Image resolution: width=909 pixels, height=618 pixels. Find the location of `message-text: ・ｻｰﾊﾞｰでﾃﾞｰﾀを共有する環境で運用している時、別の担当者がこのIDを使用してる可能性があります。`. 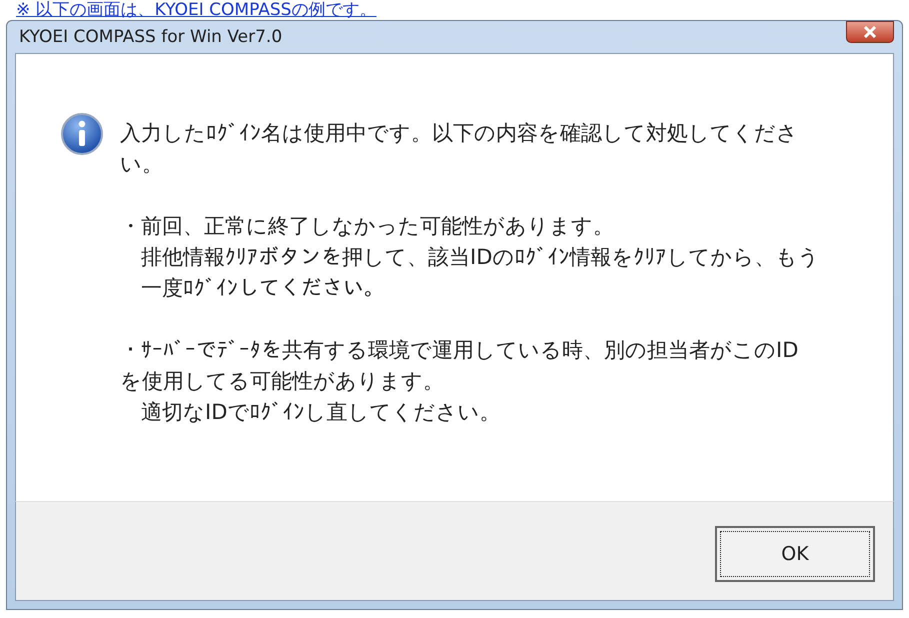

message-text: ・ｻｰﾊﾞｰでﾃﾞｰﾀを共有する環境で運用している時、別の担当者がこのIDを使用してる可能性があります。 is located at coordinates (460, 366).